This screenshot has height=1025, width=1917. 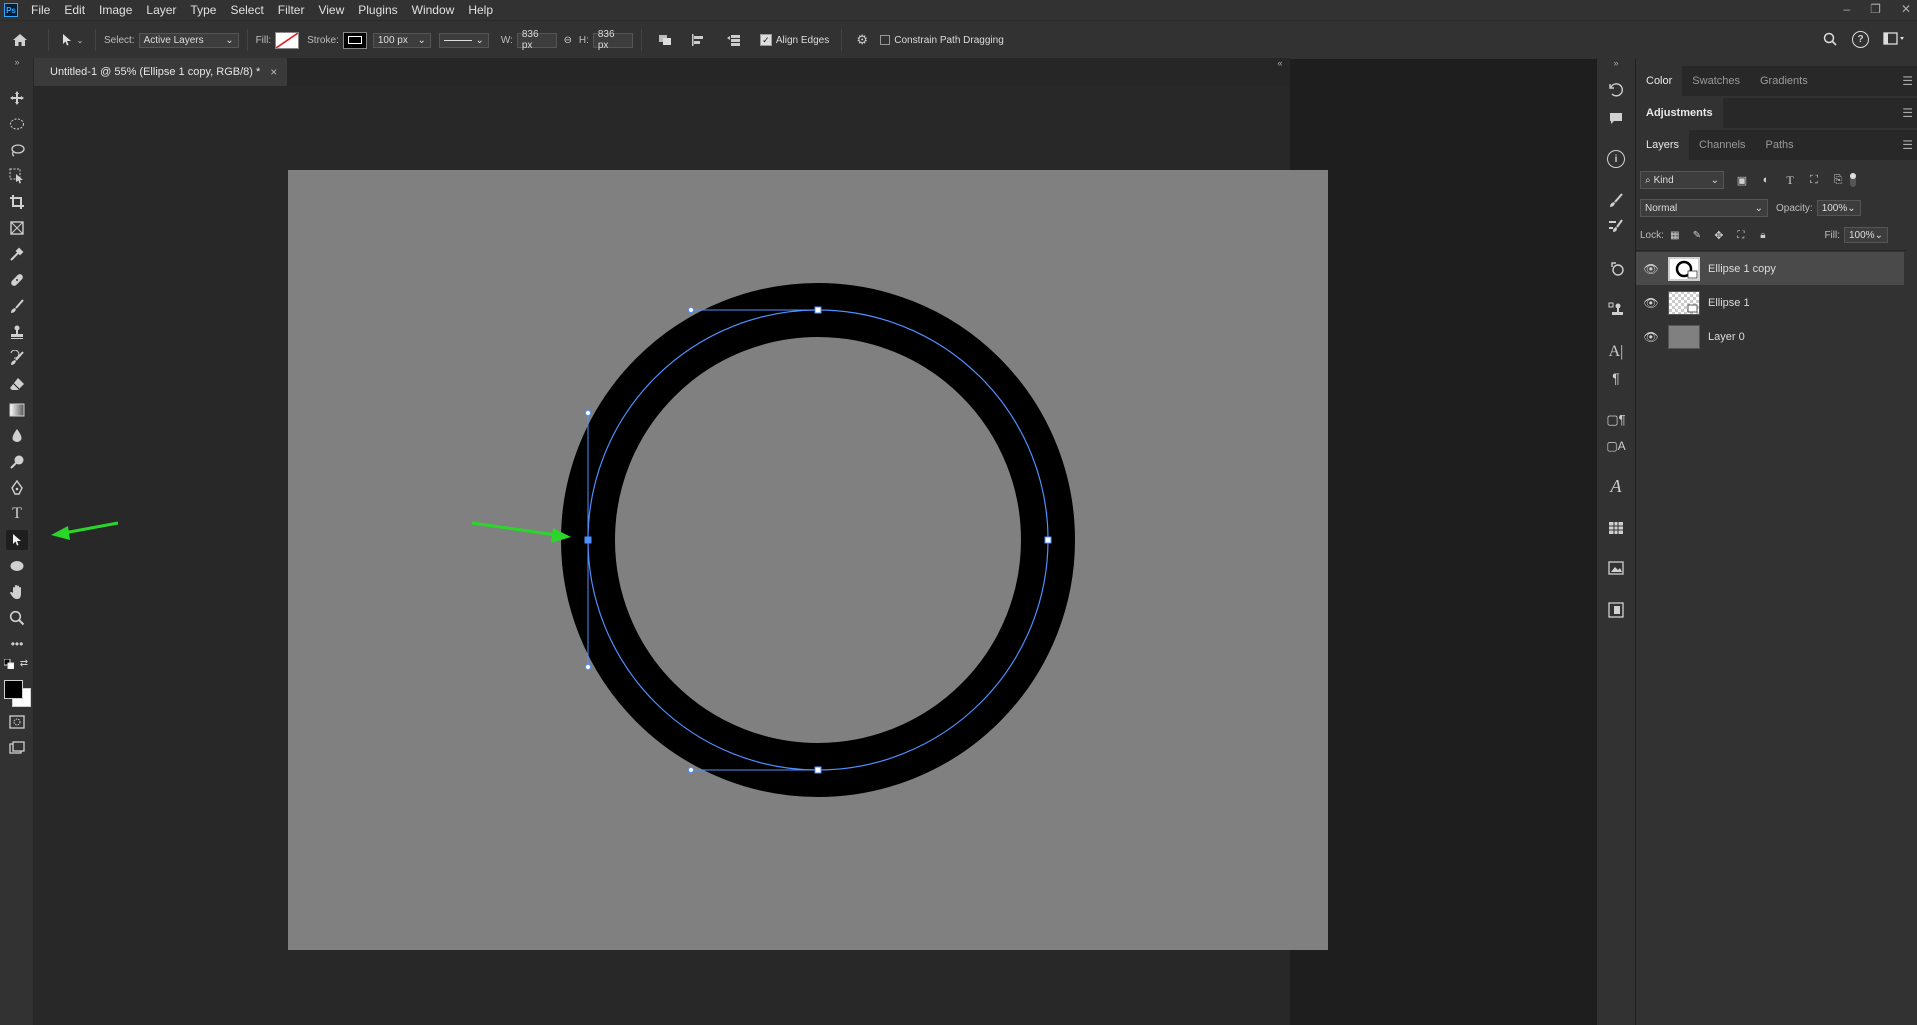 What do you see at coordinates (1766, 180) in the screenshot?
I see `filter-adjustment-icon: ◐` at bounding box center [1766, 180].